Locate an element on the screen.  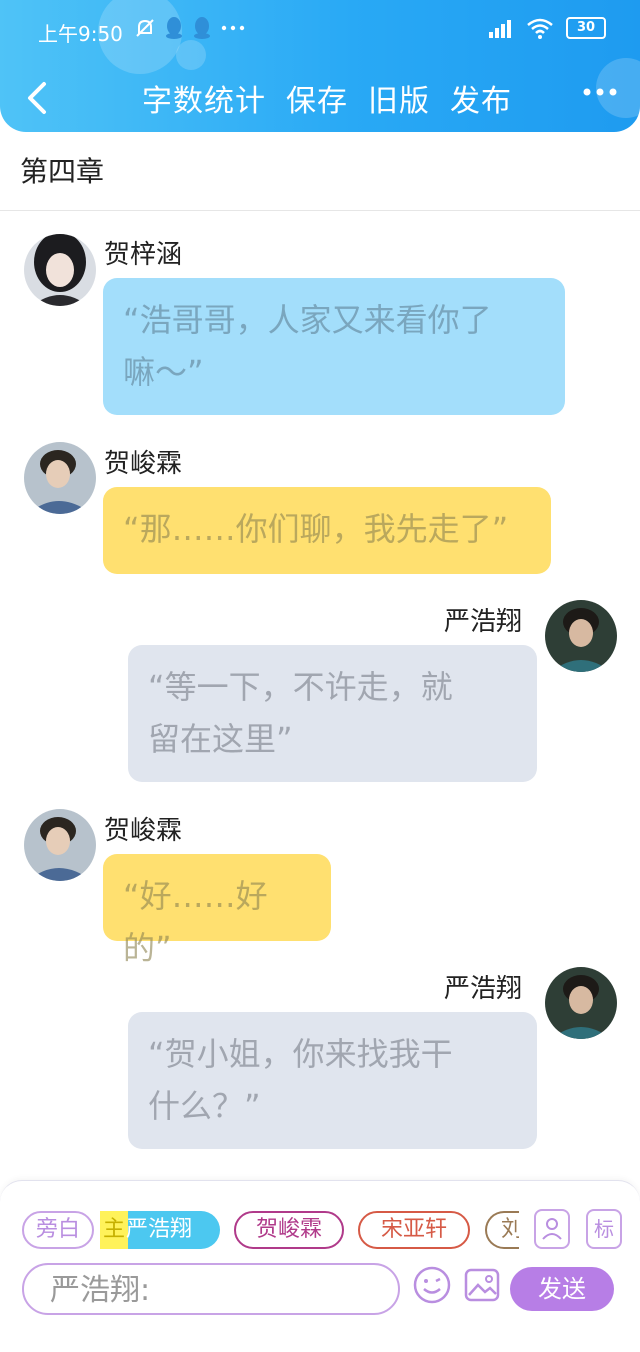
person-icon is located at coordinates (552, 1229).